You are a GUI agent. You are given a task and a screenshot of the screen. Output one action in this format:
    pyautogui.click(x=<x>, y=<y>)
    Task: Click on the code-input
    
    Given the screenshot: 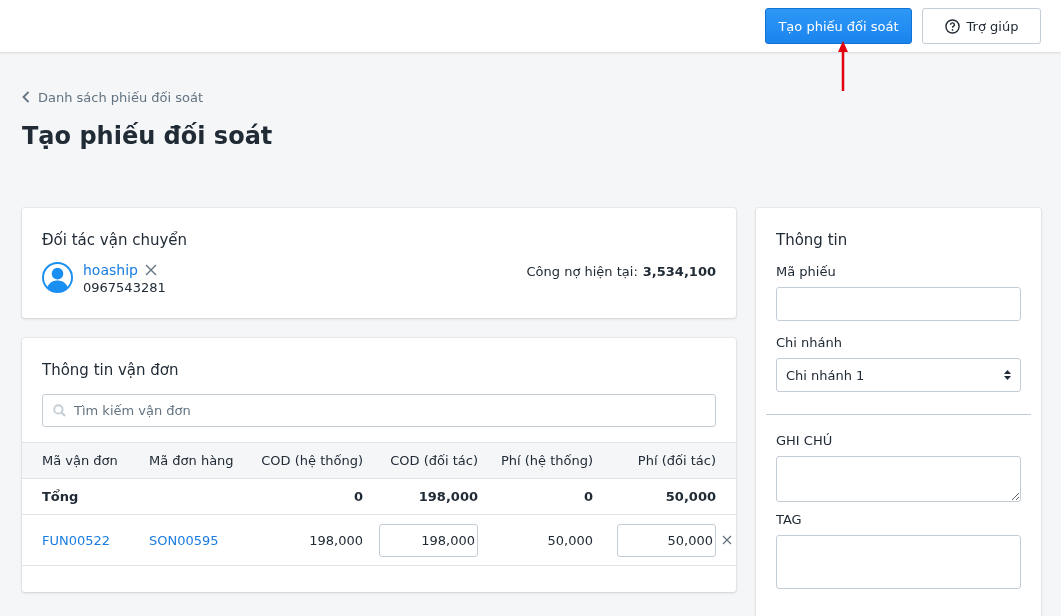 What is the action you would take?
    pyautogui.click(x=898, y=304)
    